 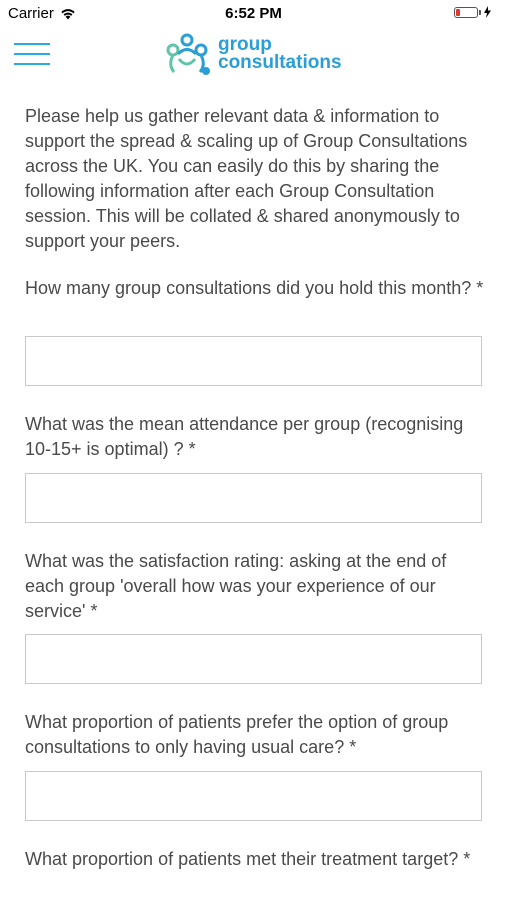 What do you see at coordinates (458, 12) in the screenshot?
I see `battery-fill` at bounding box center [458, 12].